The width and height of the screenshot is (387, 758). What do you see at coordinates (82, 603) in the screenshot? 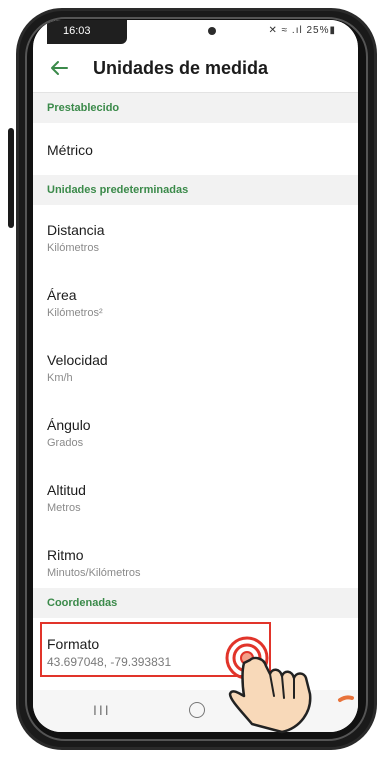
I see `section-header-label: Coordenadas` at bounding box center [82, 603].